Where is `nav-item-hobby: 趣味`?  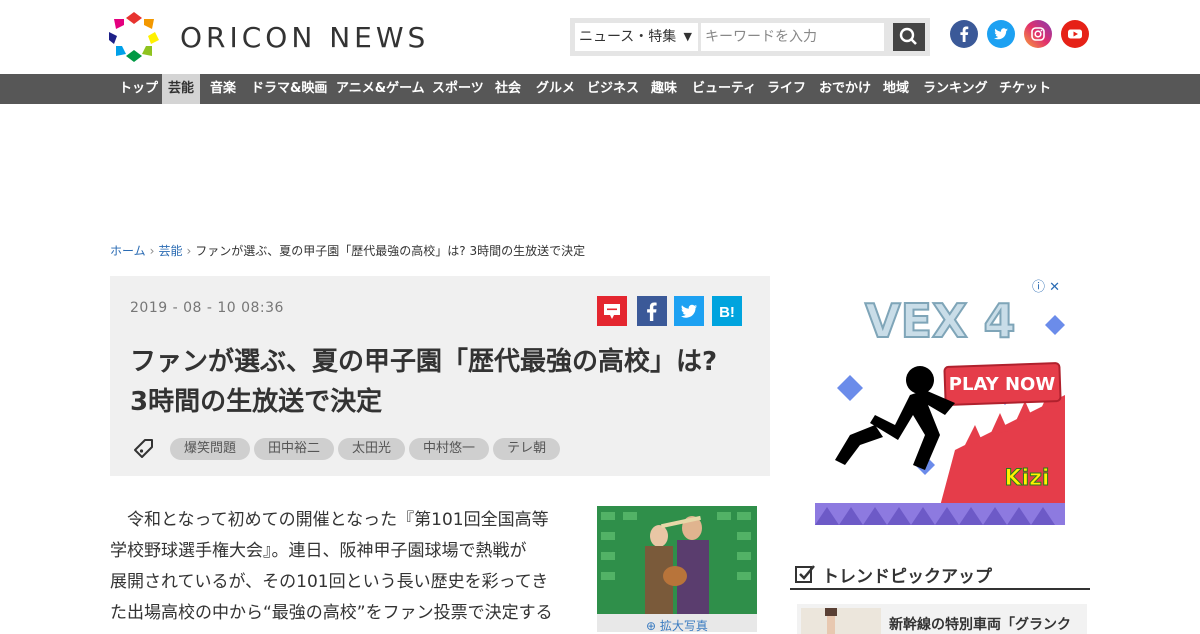 nav-item-hobby: 趣味 is located at coordinates (664, 89).